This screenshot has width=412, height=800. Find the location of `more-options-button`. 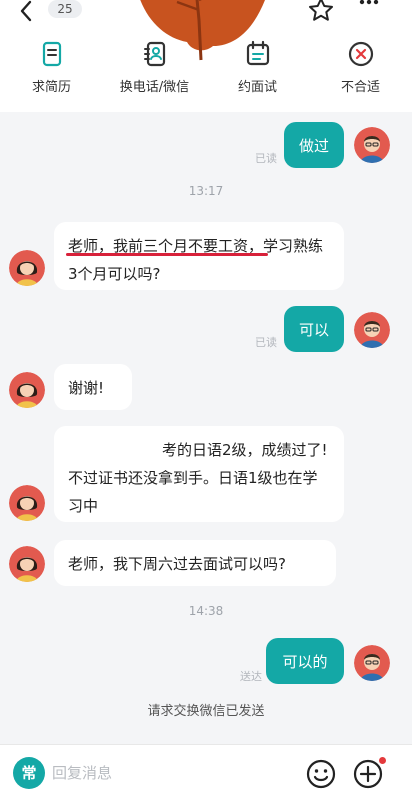

more-options-button is located at coordinates (369, 8).